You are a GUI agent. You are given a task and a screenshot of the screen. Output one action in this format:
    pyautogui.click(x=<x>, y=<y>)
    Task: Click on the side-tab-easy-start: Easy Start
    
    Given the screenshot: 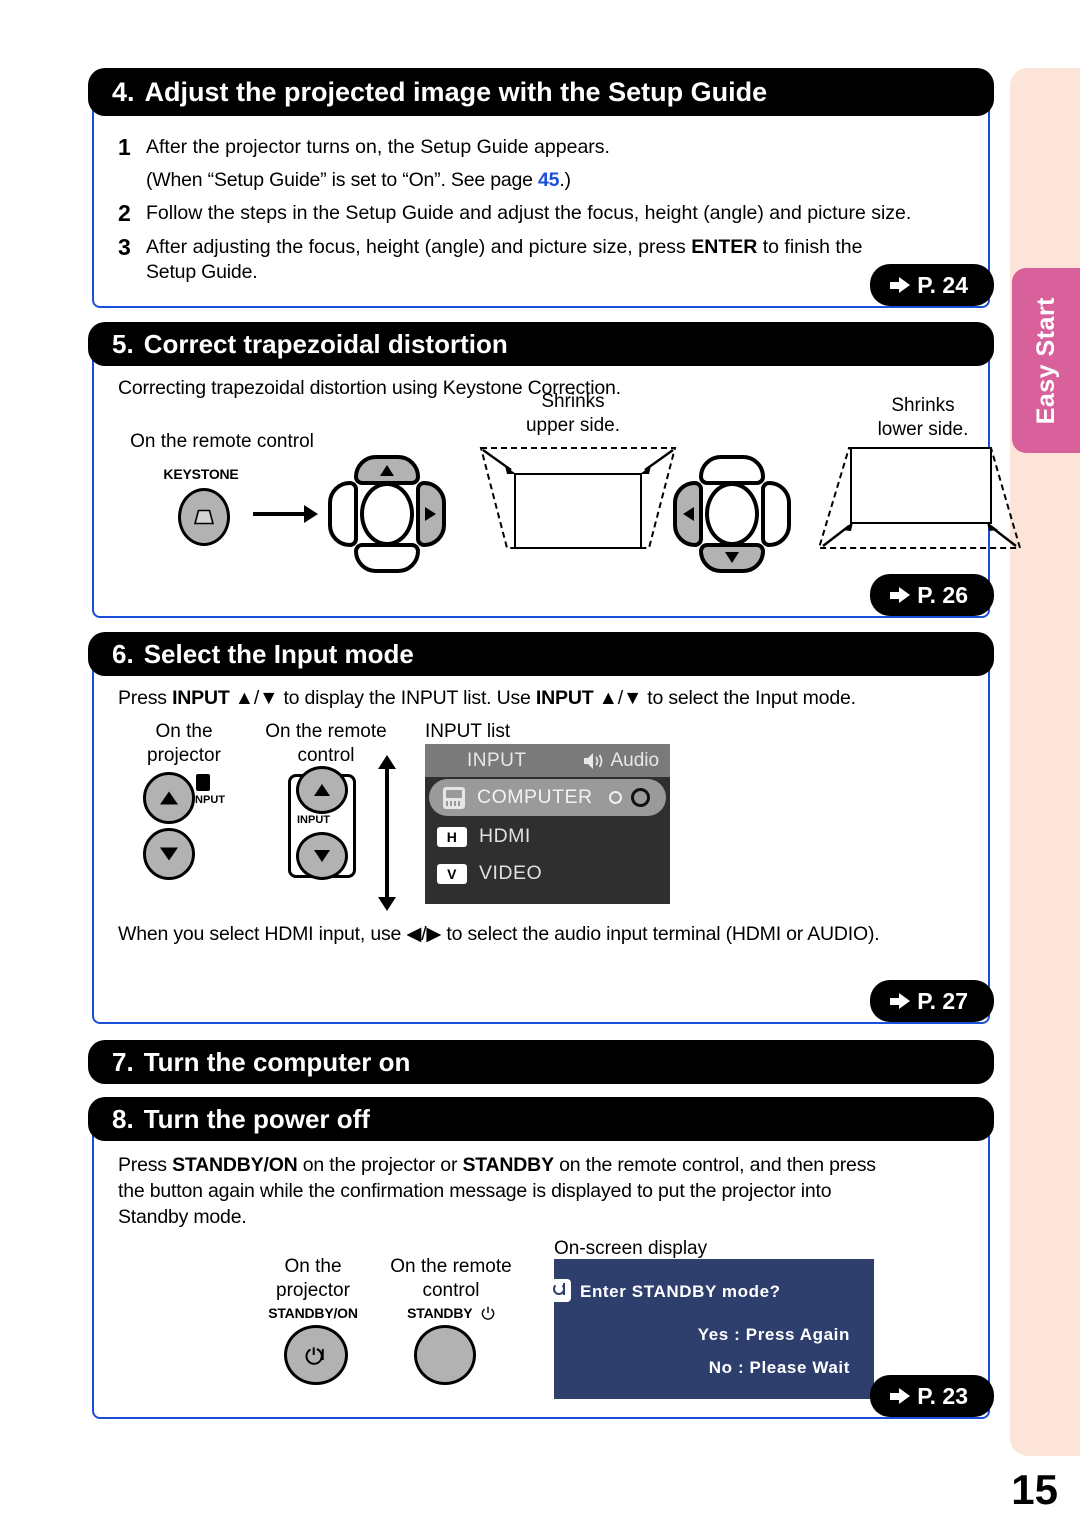 What is the action you would take?
    pyautogui.click(x=1046, y=360)
    